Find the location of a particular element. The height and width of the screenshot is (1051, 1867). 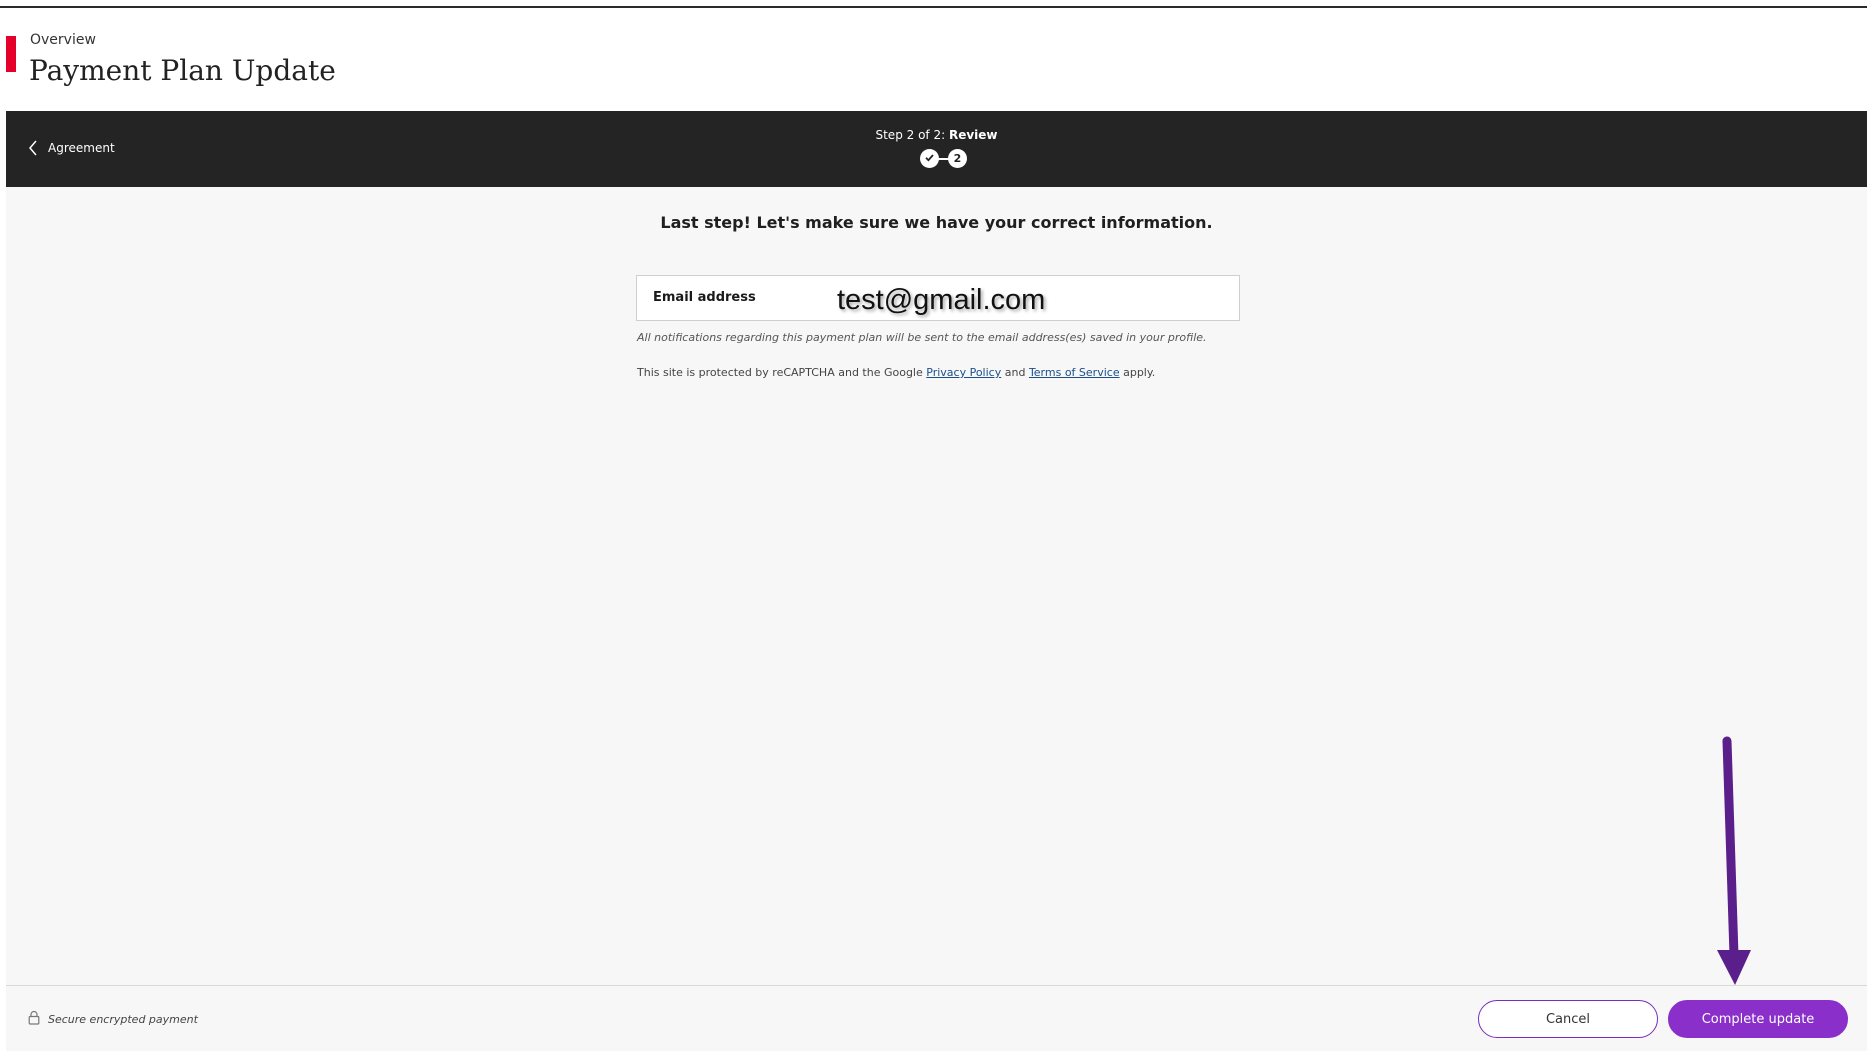

email-address-field: Email address test@gmail.com is located at coordinates (938, 298).